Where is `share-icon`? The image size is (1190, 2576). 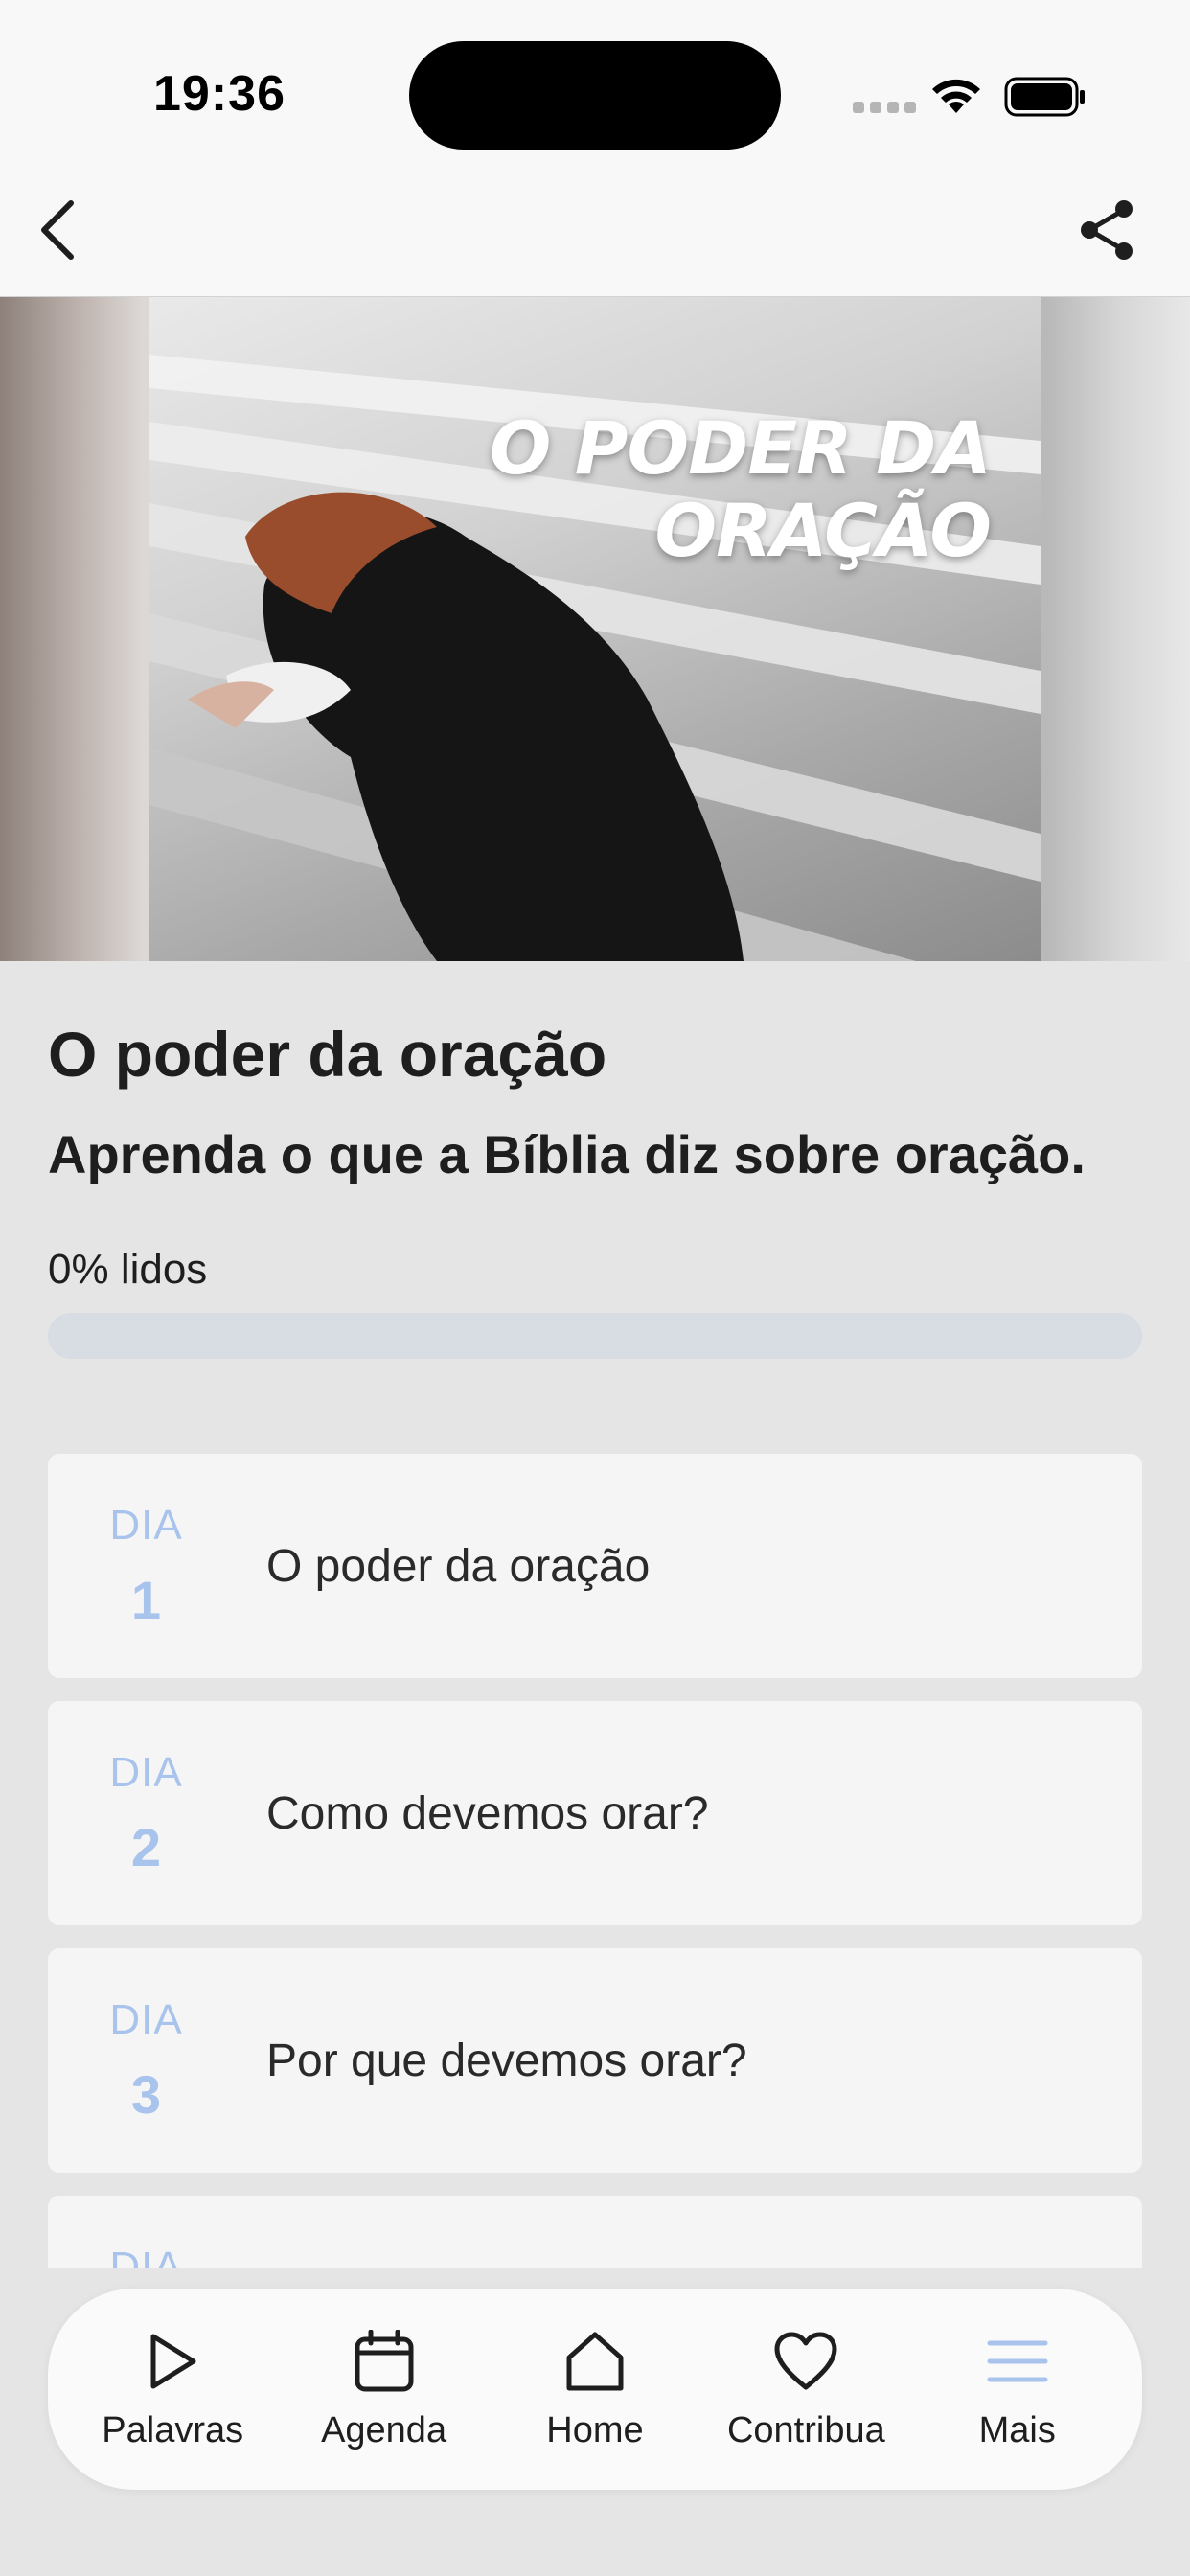 share-icon is located at coordinates (1107, 230).